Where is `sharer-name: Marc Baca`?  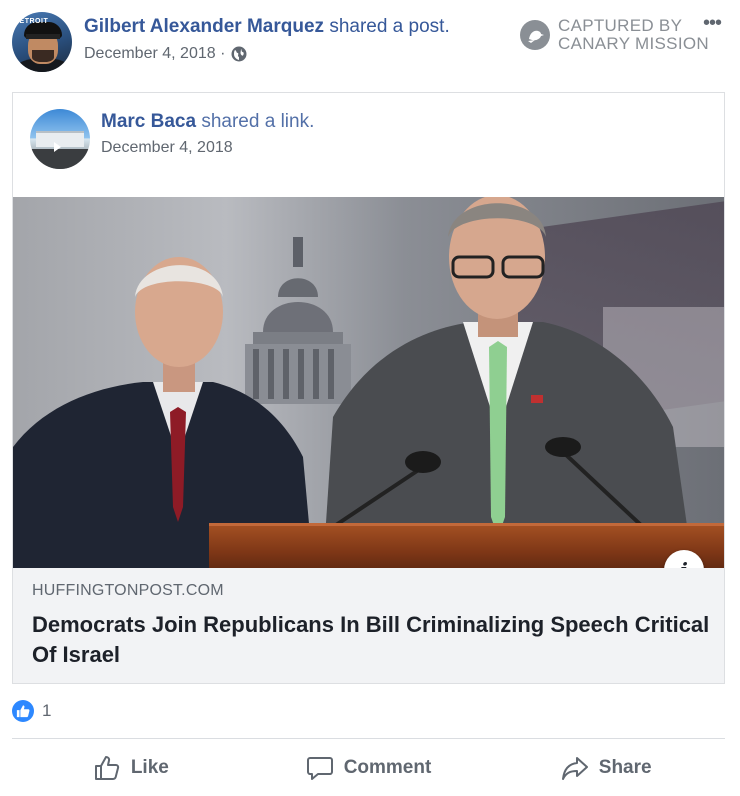 sharer-name: Marc Baca is located at coordinates (148, 121).